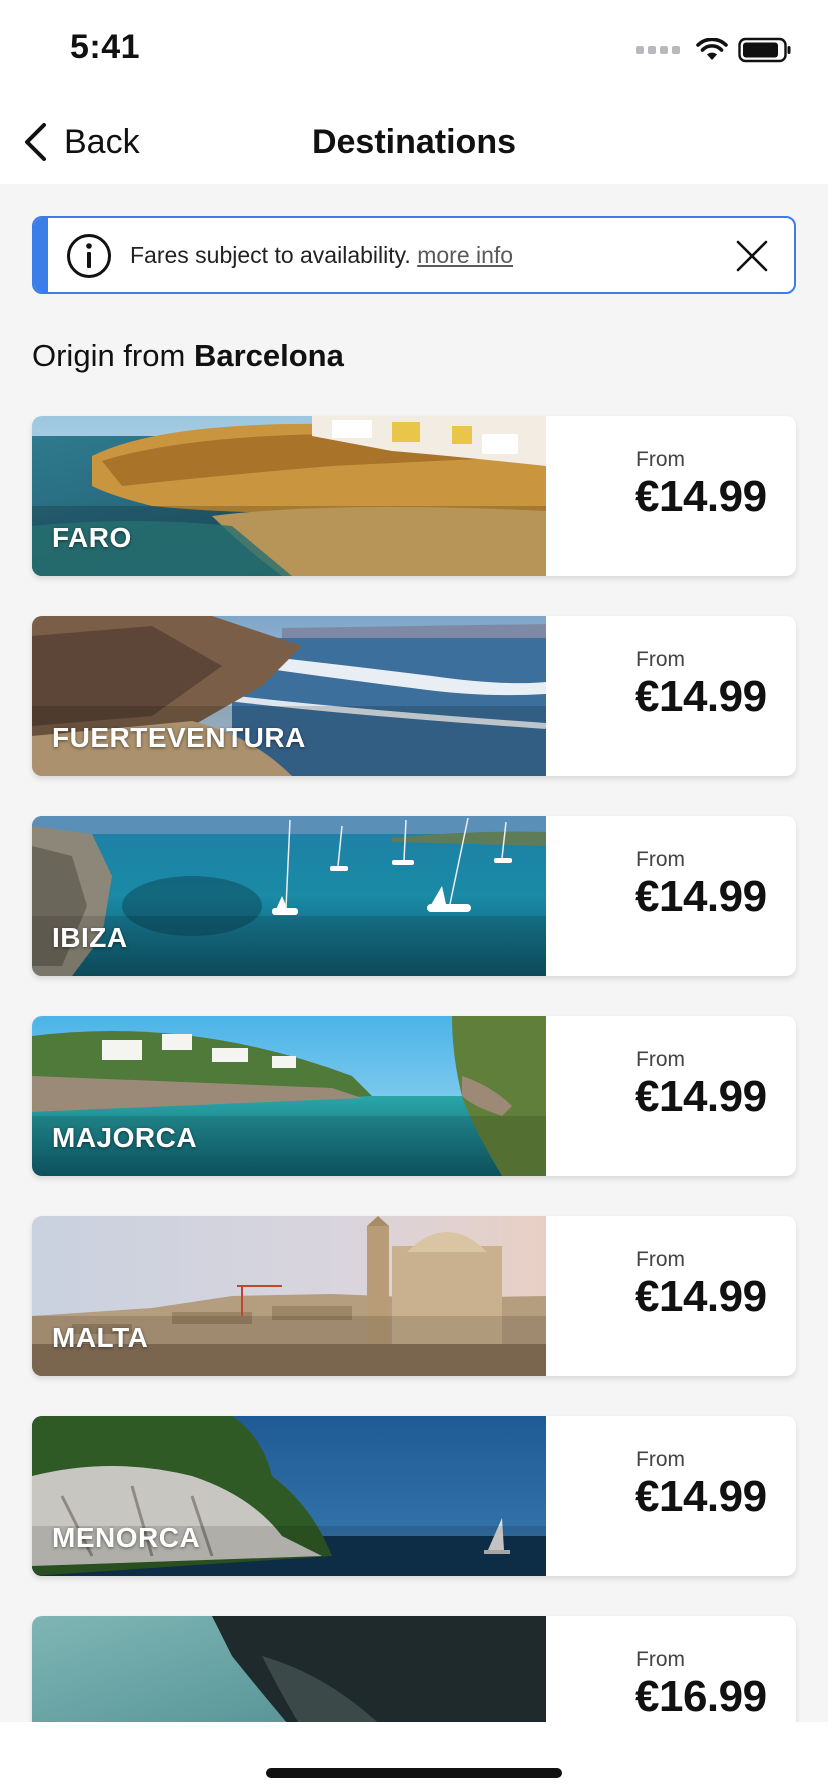 This screenshot has width=828, height=1792. What do you see at coordinates (752, 256) in the screenshot?
I see `close-icon` at bounding box center [752, 256].